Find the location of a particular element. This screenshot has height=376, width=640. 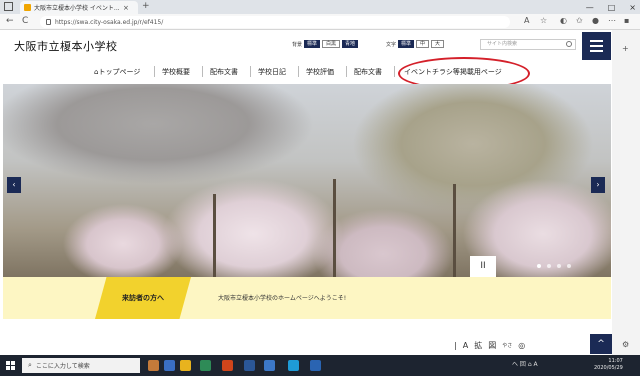

map-button: 図 is located at coordinates (492, 345).